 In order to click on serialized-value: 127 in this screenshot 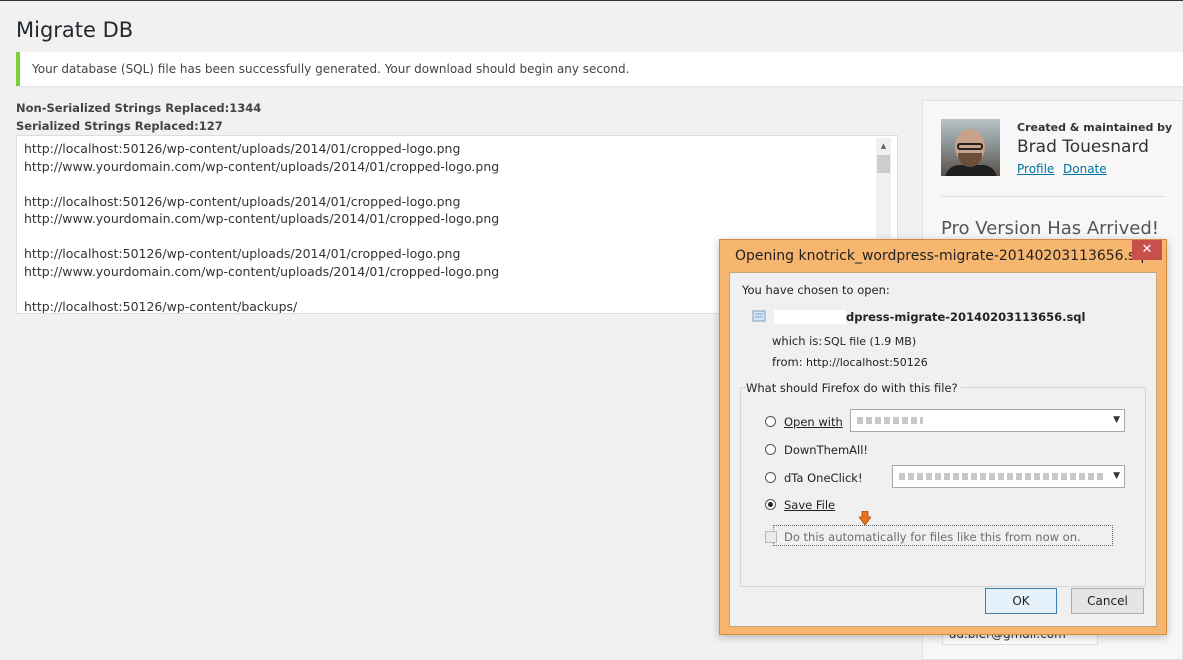, I will do `click(210, 126)`.